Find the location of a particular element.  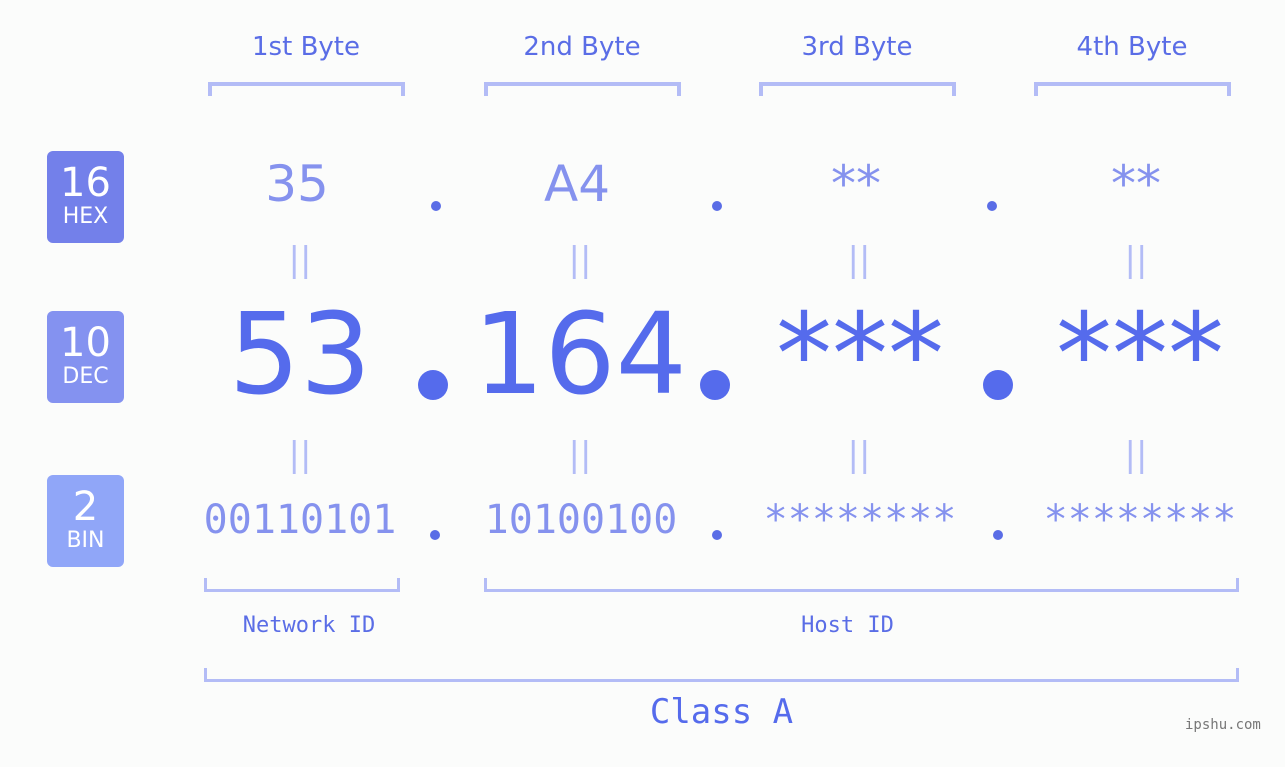

byte-header-4: 4th Byte is located at coordinates (1132, 47).